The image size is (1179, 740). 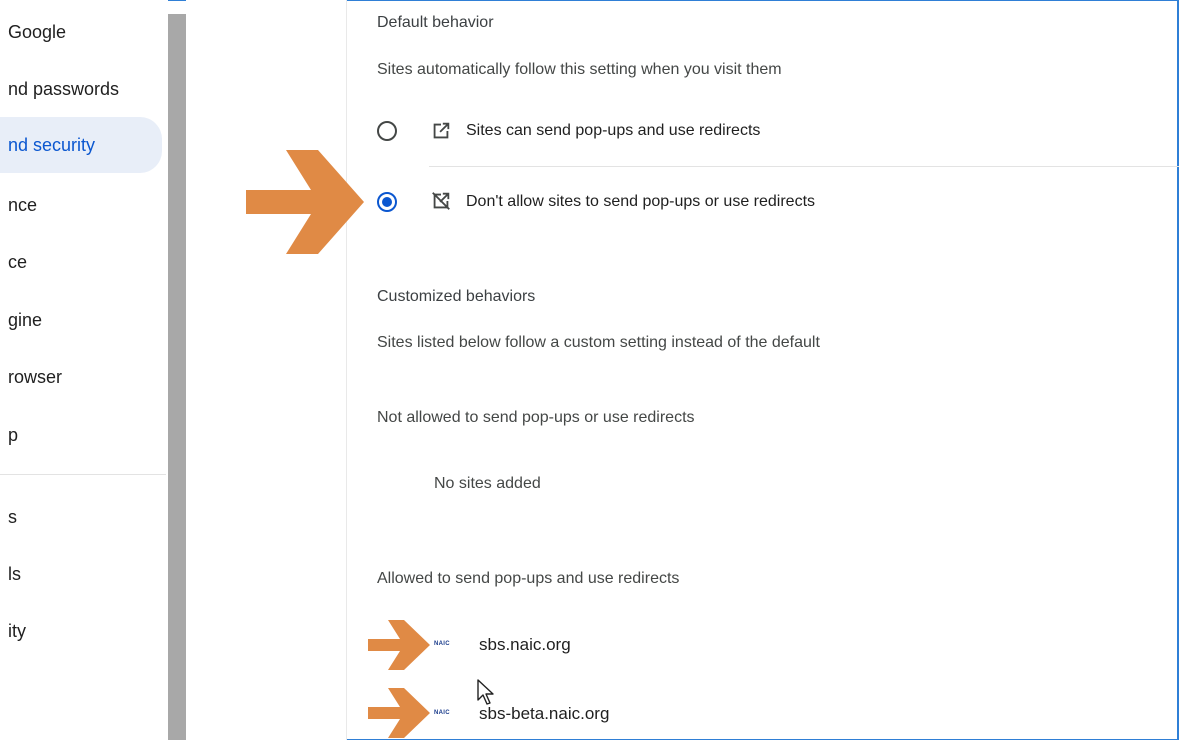 What do you see at coordinates (12, 516) in the screenshot?
I see `sidebar-item-label: s` at bounding box center [12, 516].